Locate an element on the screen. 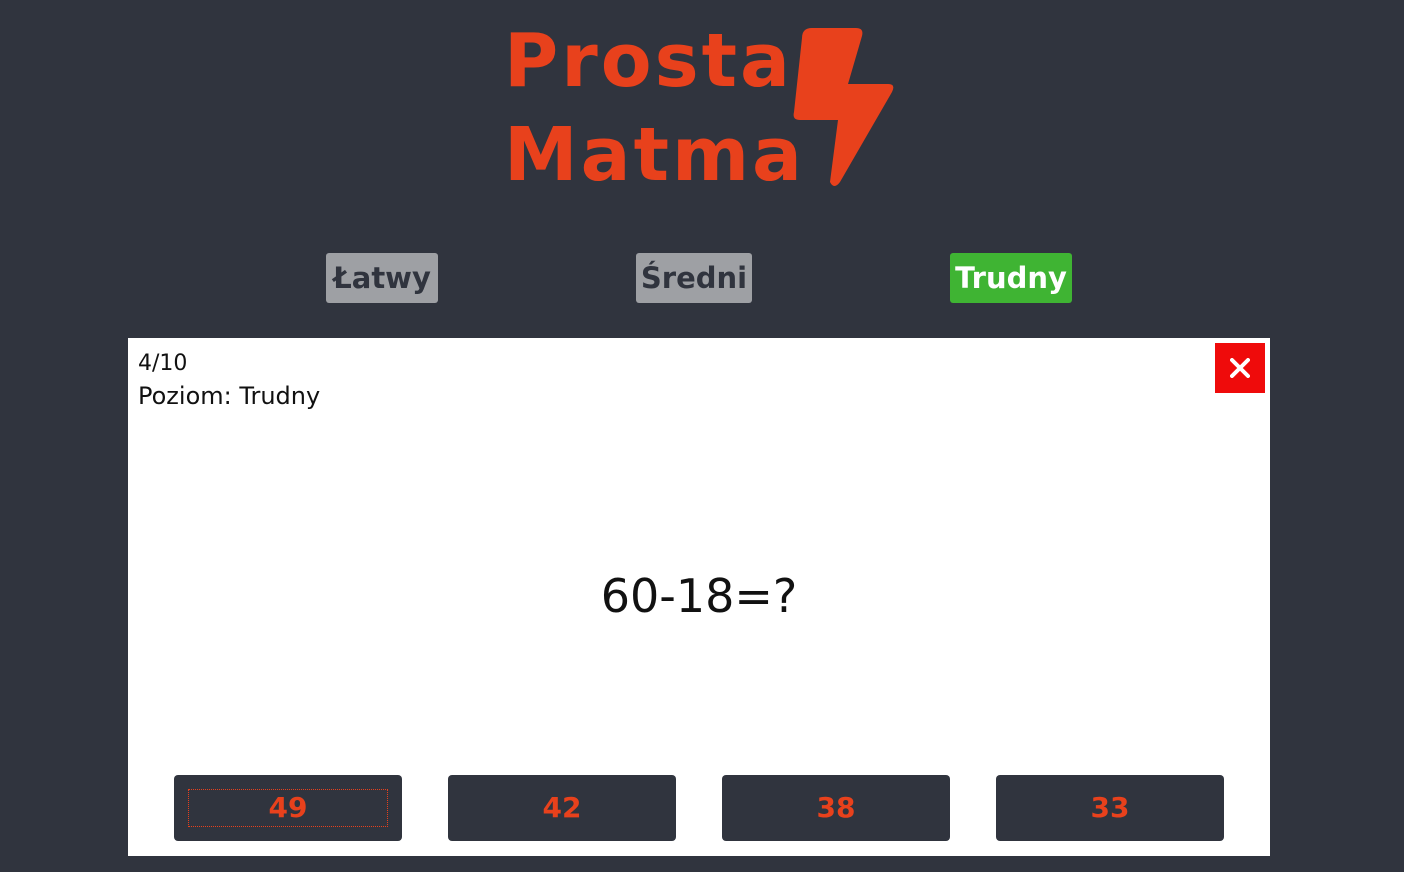 Image resolution: width=1404 pixels, height=872 pixels. answer-button-3: 38 is located at coordinates (836, 808).